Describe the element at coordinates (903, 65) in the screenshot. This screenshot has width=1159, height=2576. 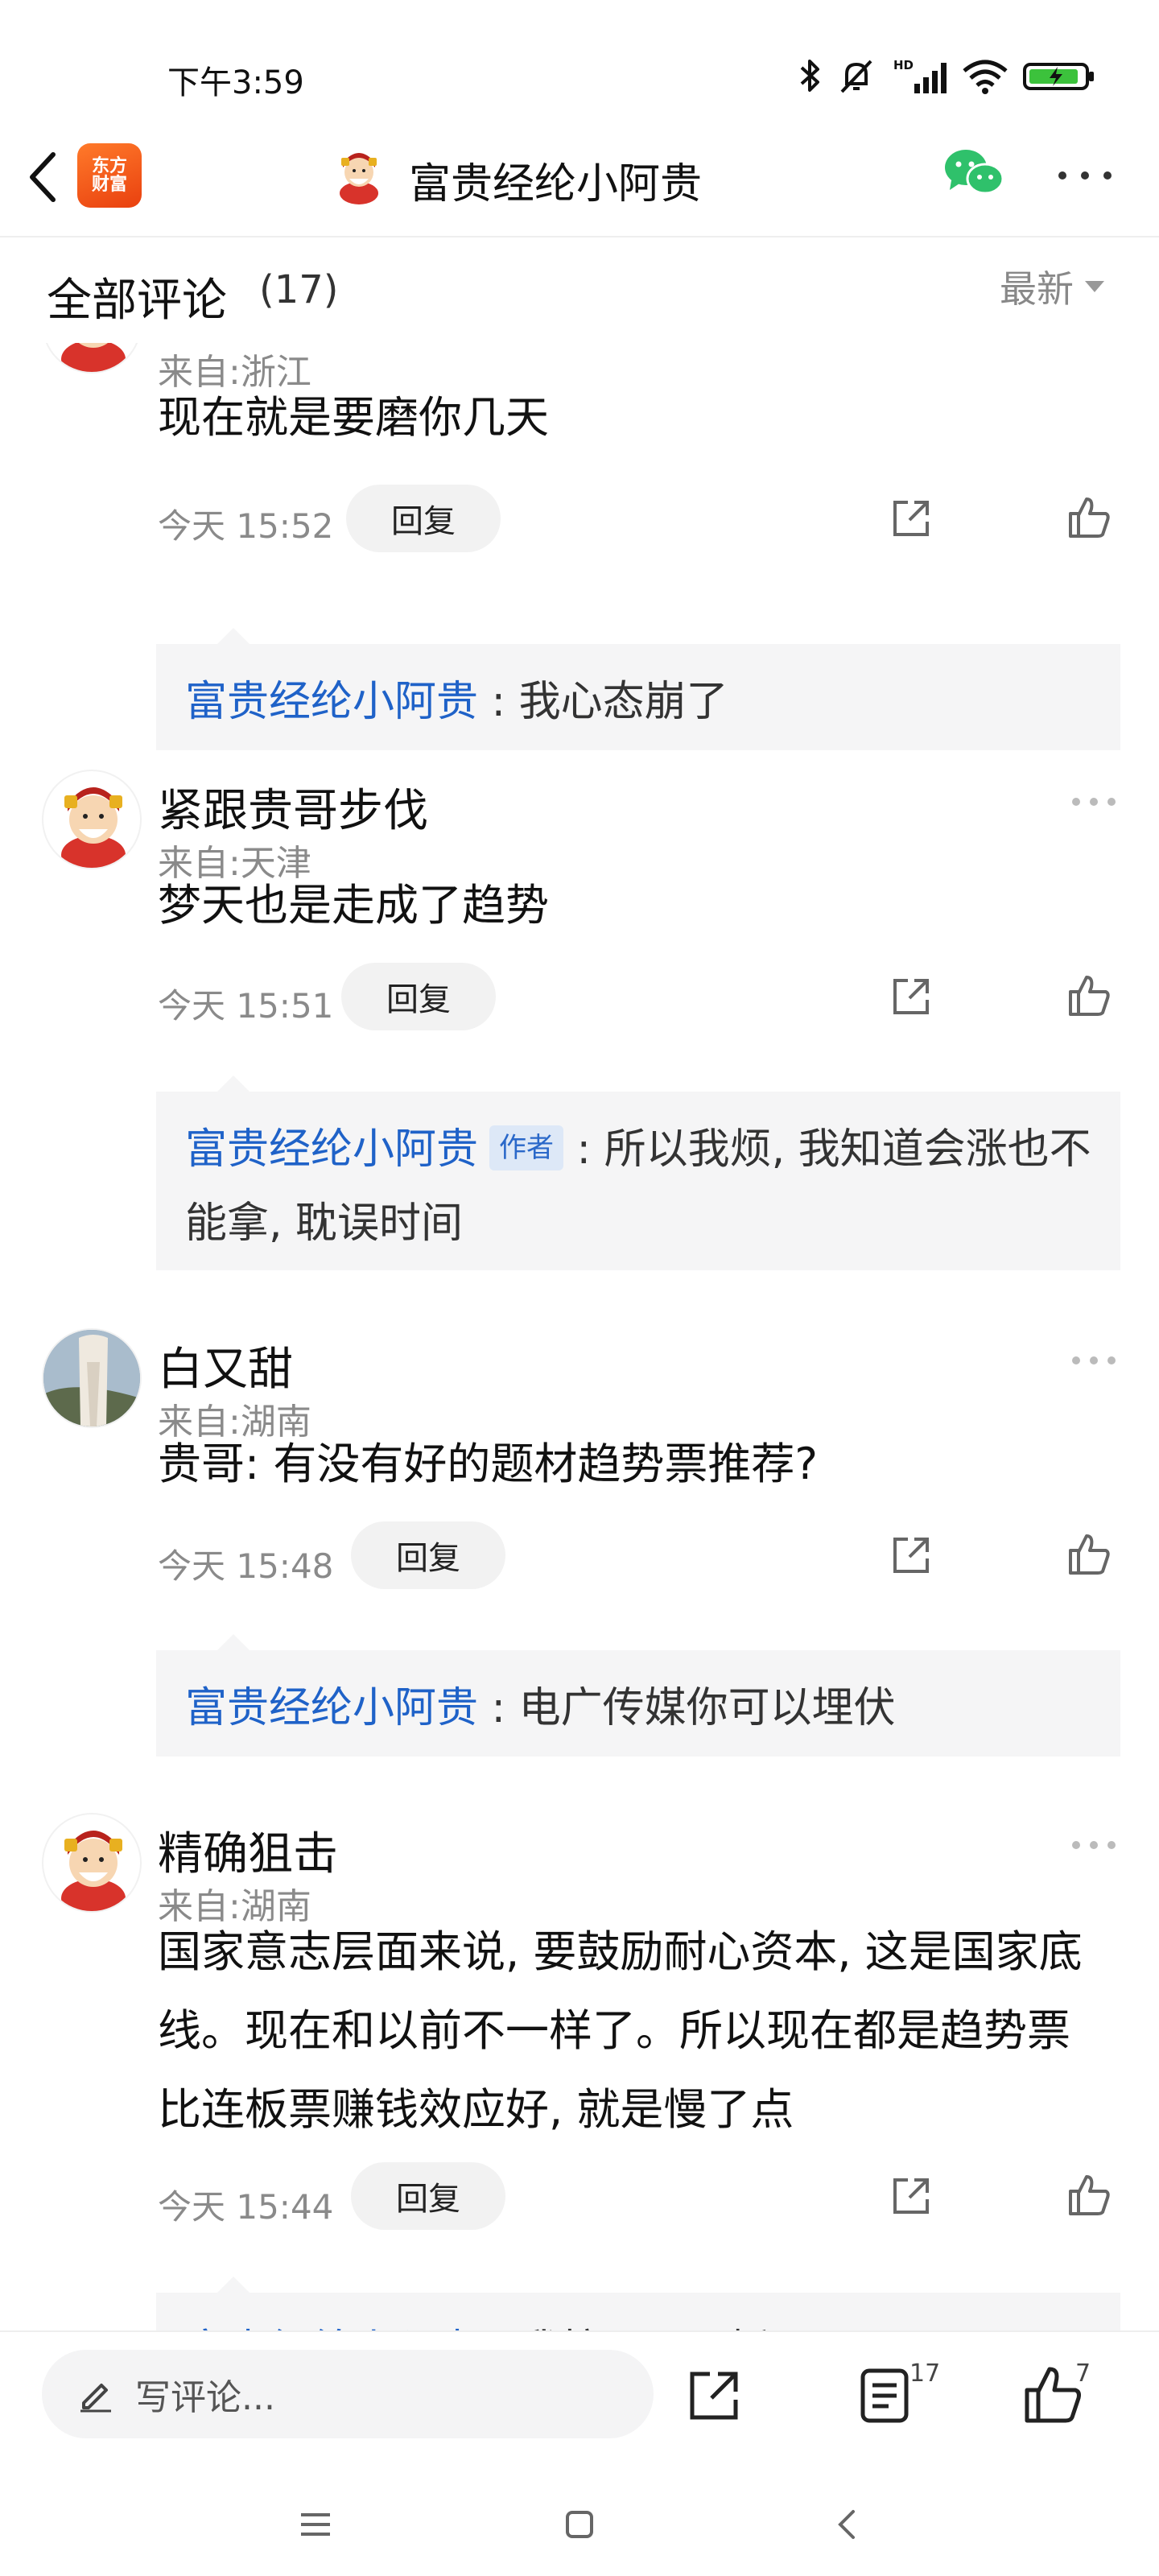
I see `svg-text: HD` at that location.